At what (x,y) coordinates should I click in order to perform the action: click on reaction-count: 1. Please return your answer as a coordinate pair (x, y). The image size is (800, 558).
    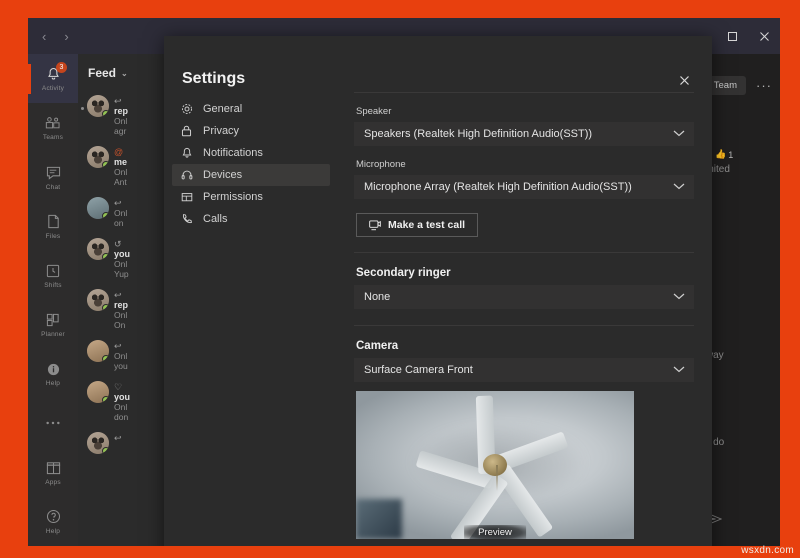
    Looking at the image, I should click on (731, 154).